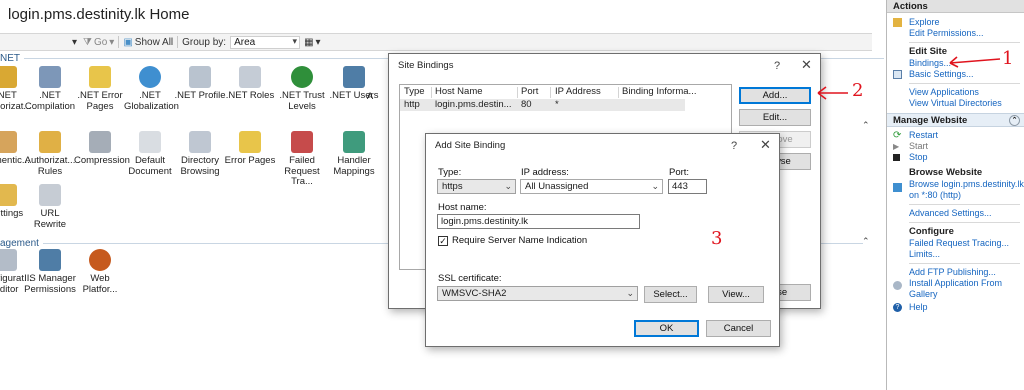 This screenshot has height=390, width=1024. I want to click on collapse-icon: ⌃, so click(1014, 120).